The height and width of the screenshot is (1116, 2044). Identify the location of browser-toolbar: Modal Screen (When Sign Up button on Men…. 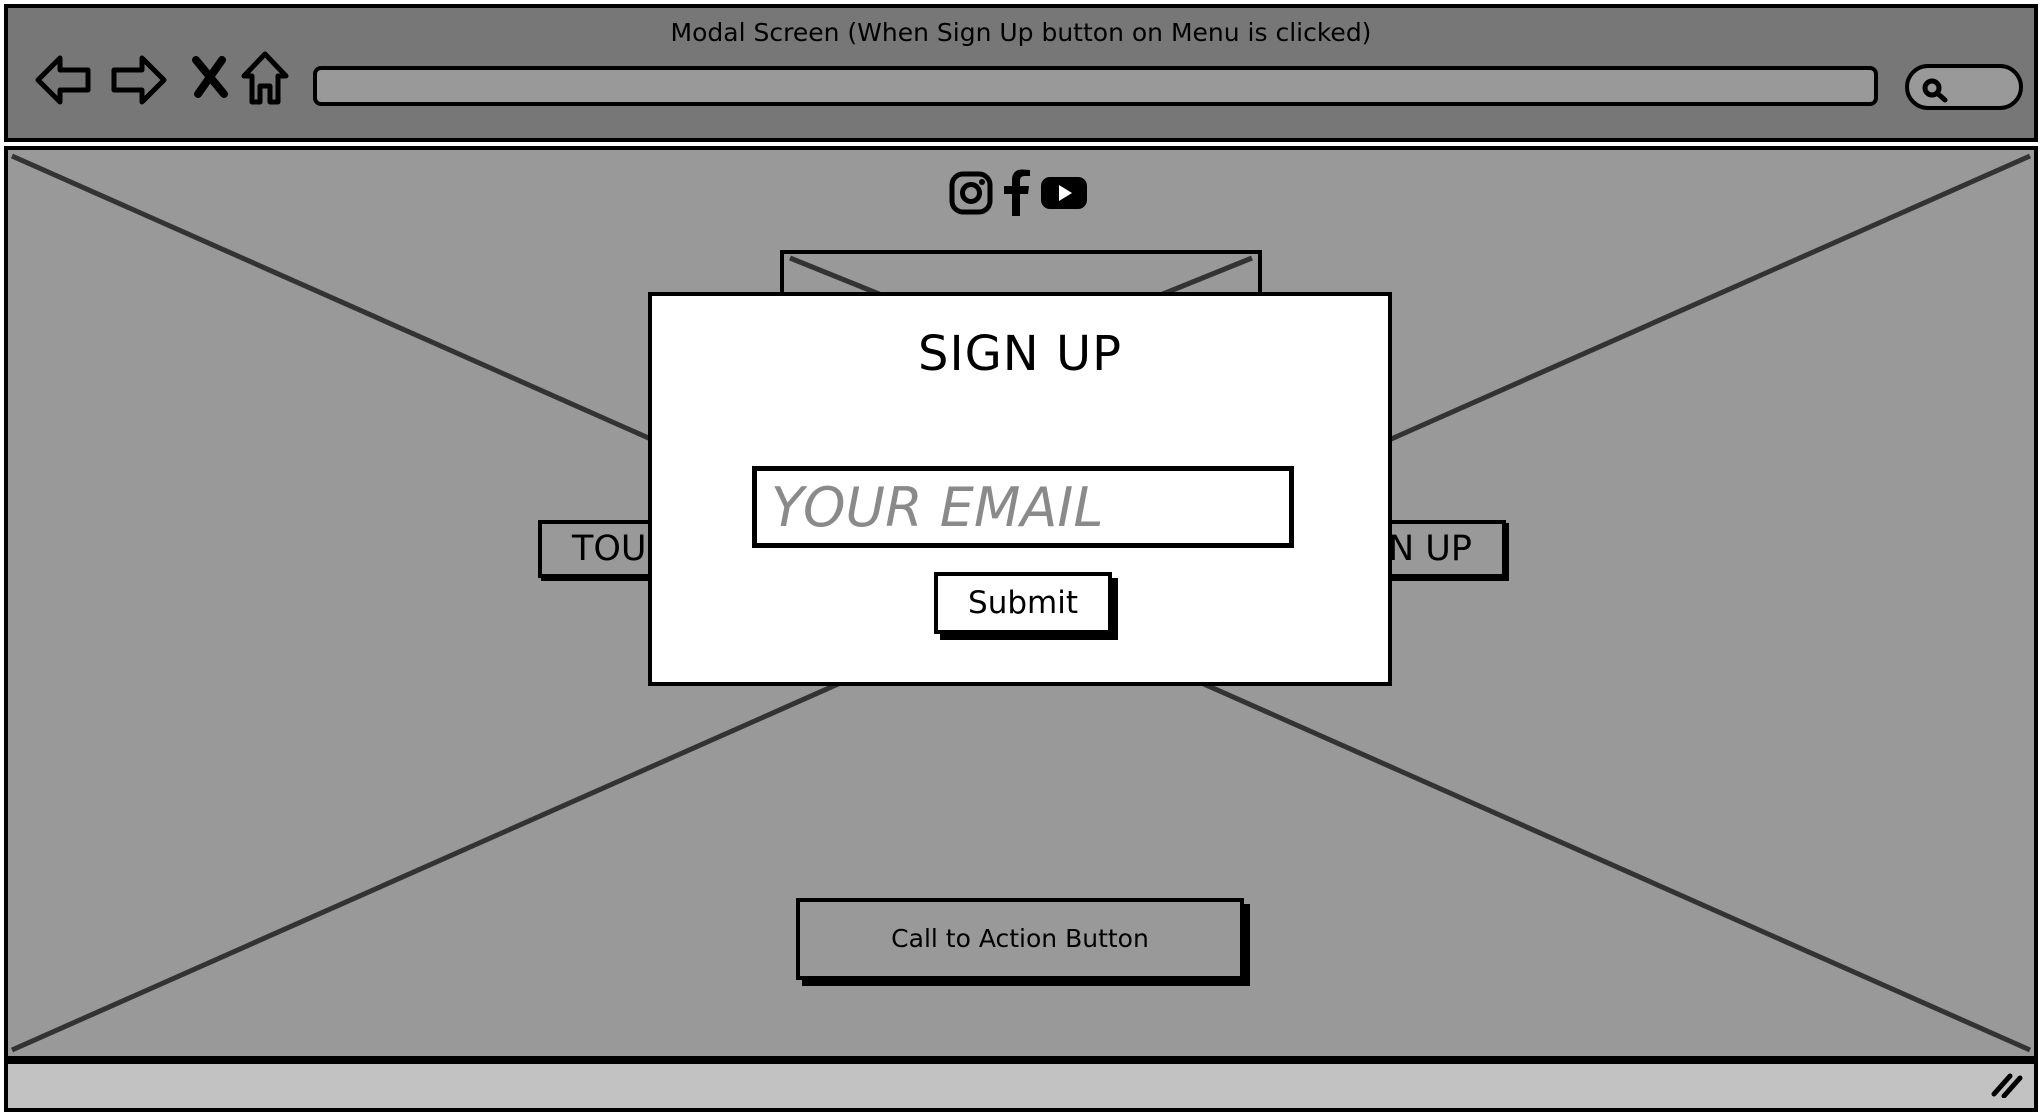
(1021, 73).